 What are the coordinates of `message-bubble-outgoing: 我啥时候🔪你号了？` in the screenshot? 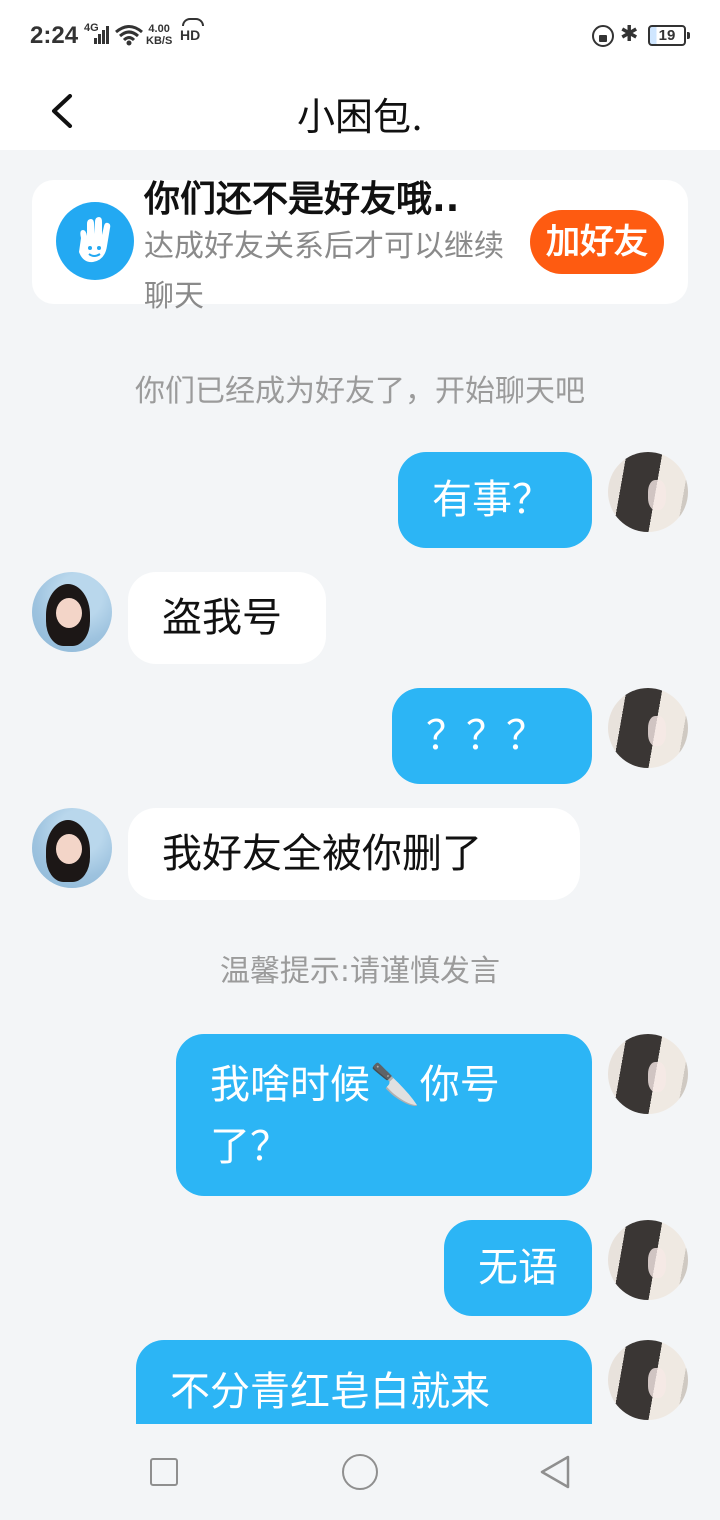 It's located at (384, 1115).